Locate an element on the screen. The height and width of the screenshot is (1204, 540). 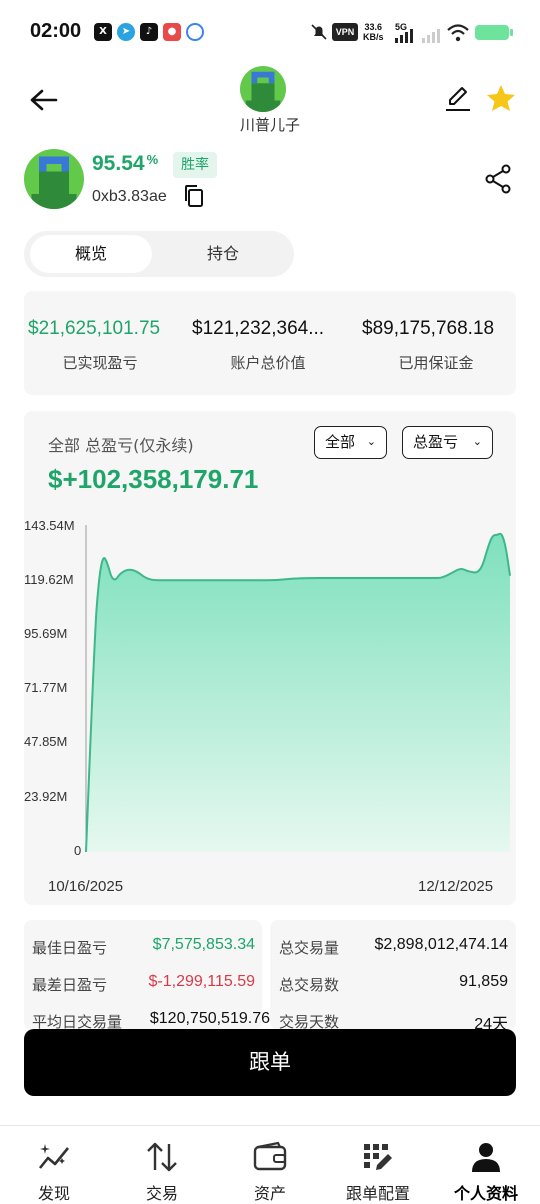
nav-copy-config: 跟单配置 is located at coordinates (378, 1164).